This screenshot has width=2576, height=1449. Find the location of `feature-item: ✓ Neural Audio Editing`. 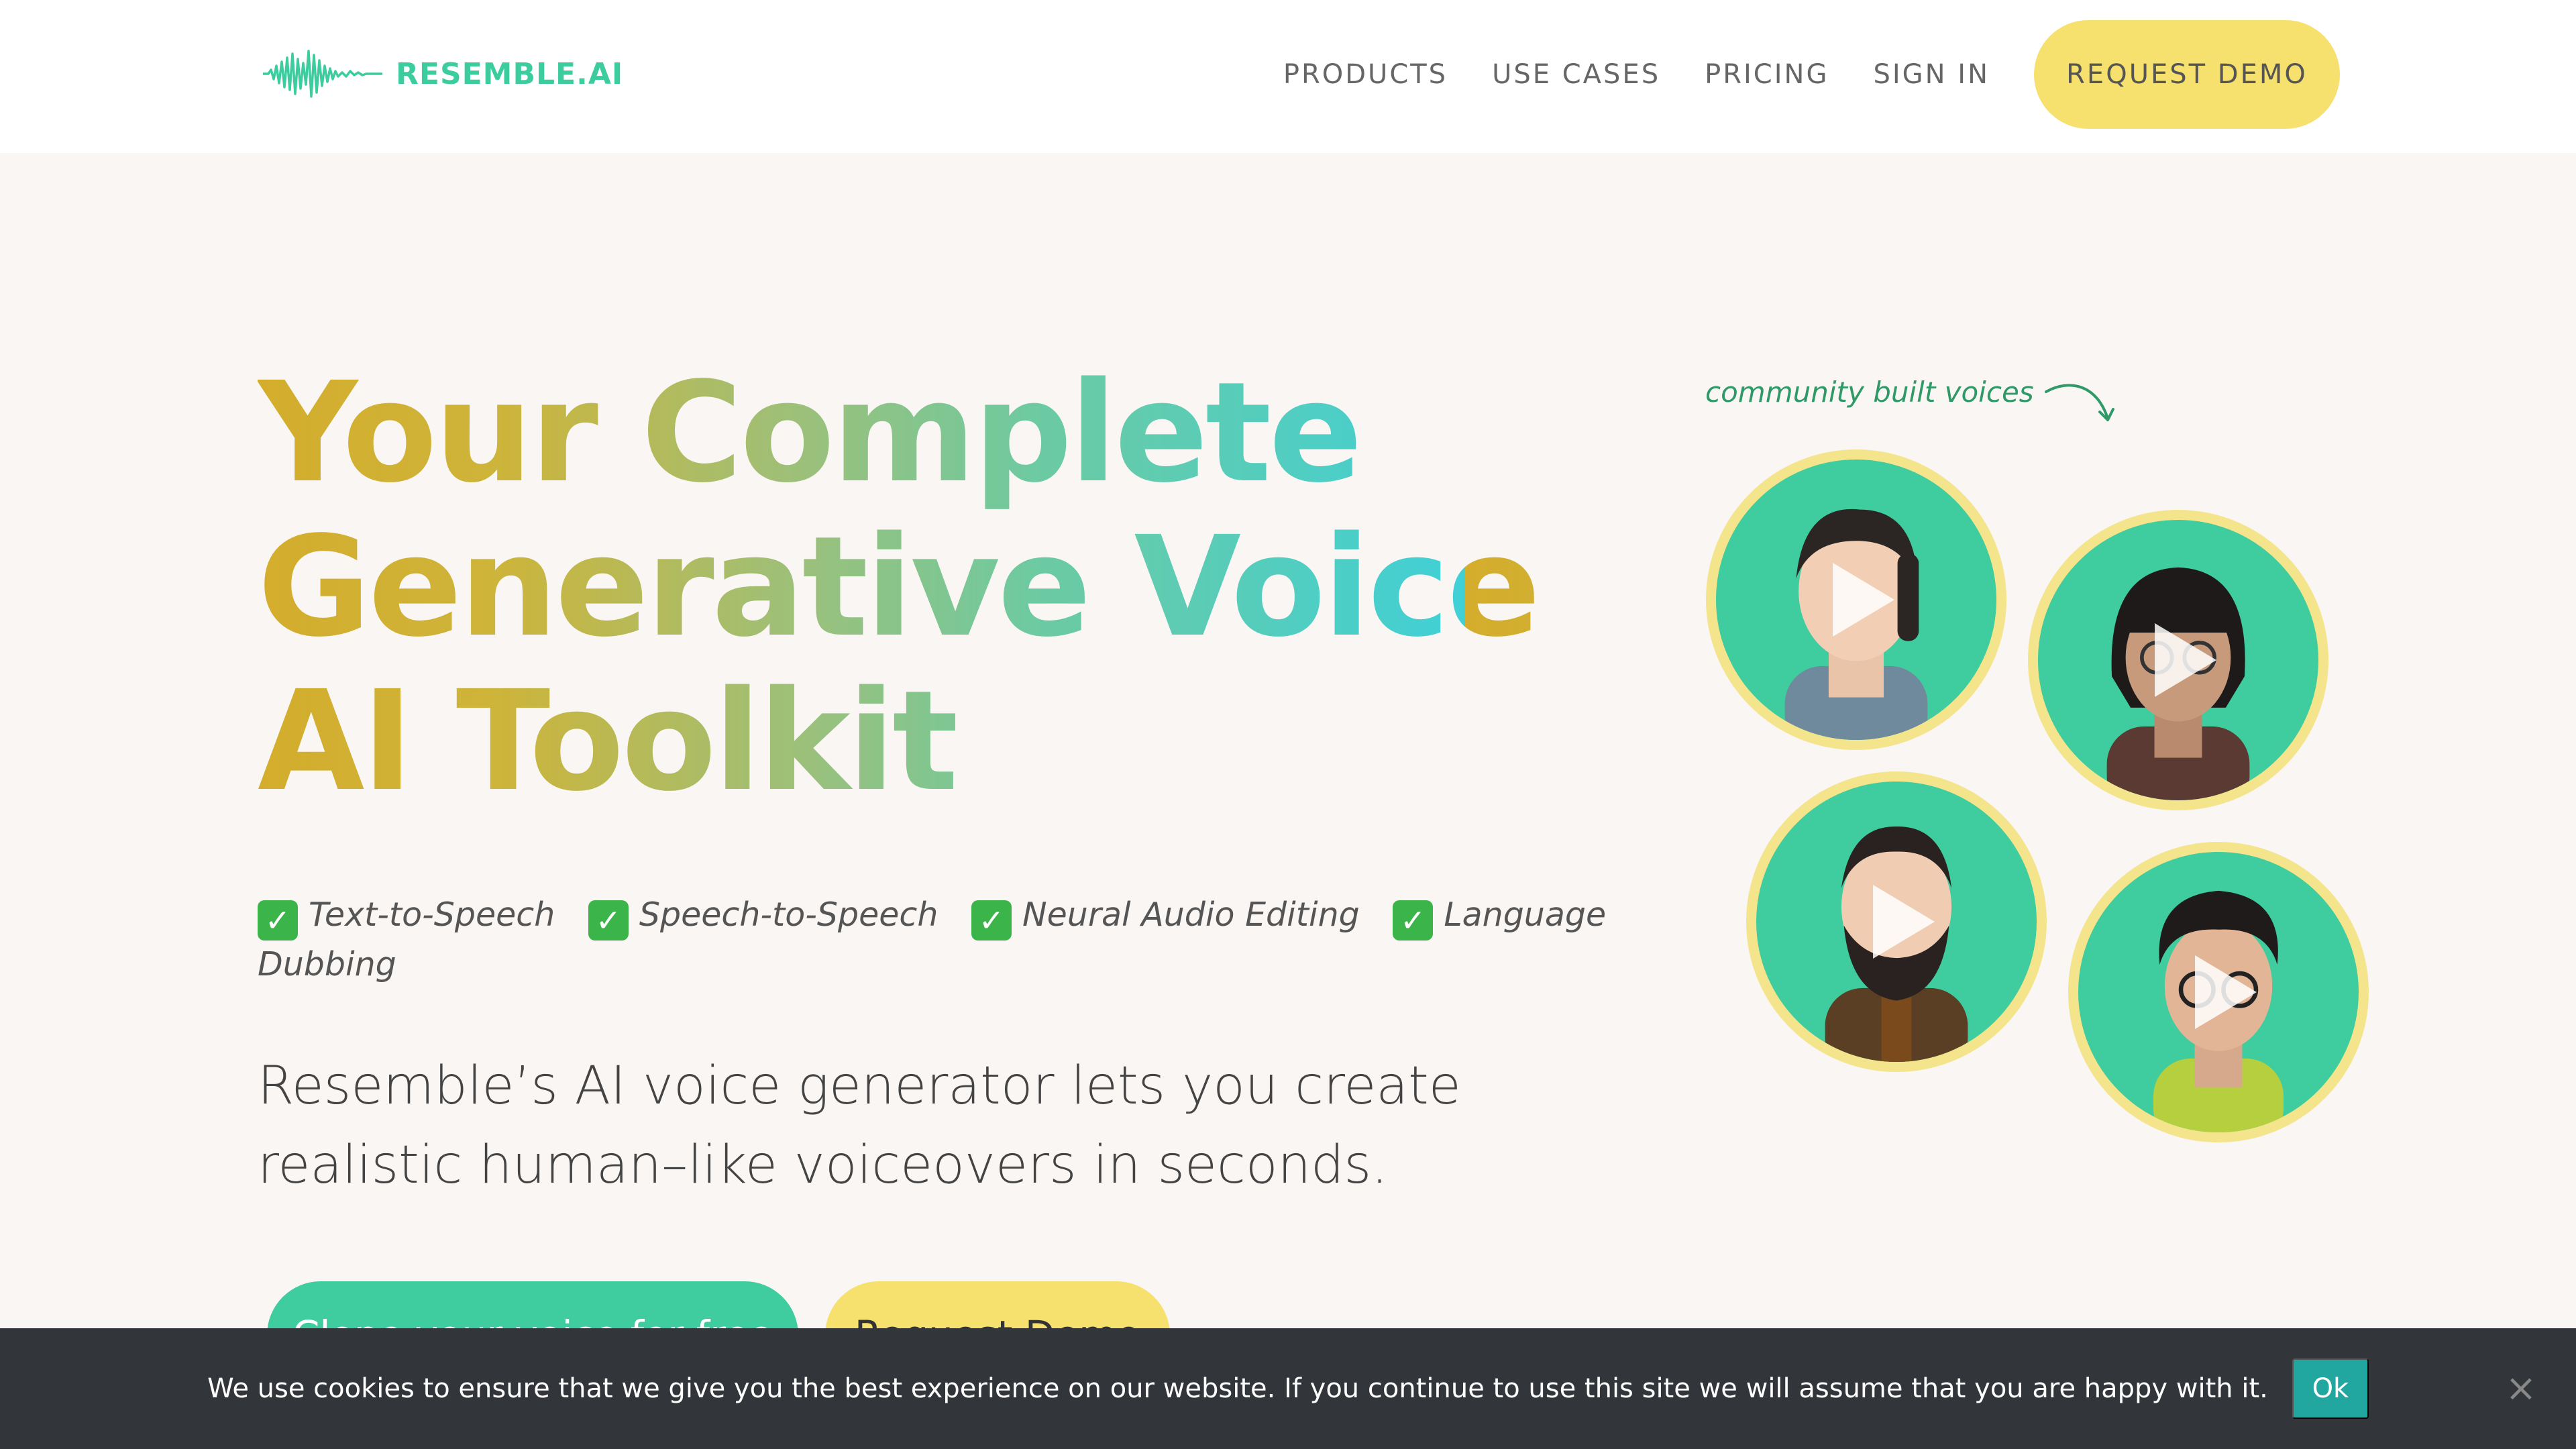

feature-item: ✓ Neural Audio Editing is located at coordinates (1165, 918).